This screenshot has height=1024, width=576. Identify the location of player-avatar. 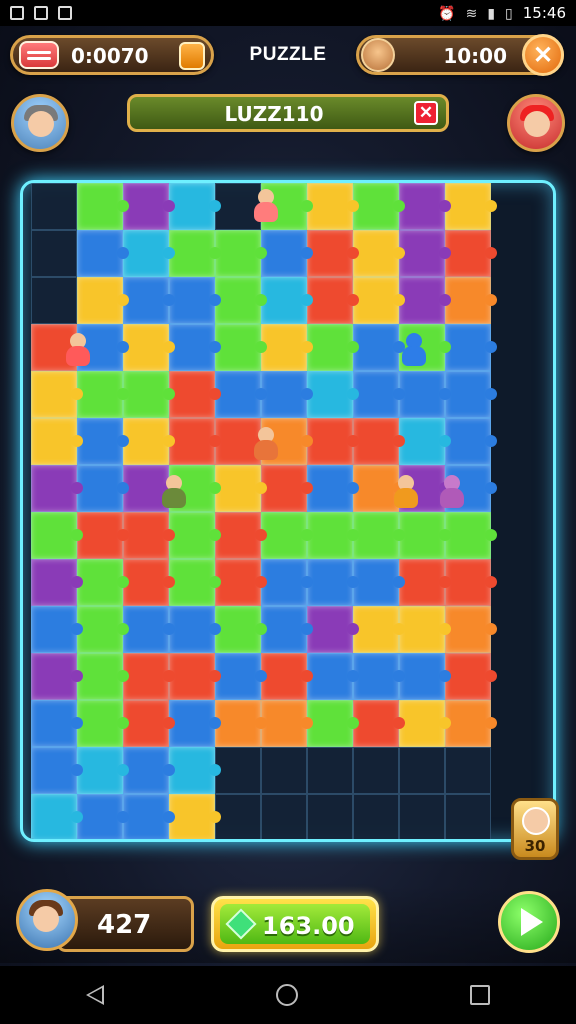
(40, 123).